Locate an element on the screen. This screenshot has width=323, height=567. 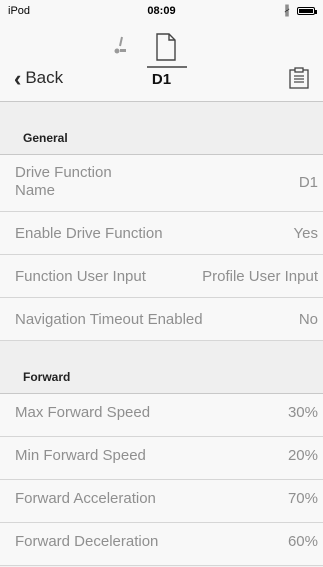
setting-row-forward-acceleration: Forward Acceleration 70% is located at coordinates (161, 501).